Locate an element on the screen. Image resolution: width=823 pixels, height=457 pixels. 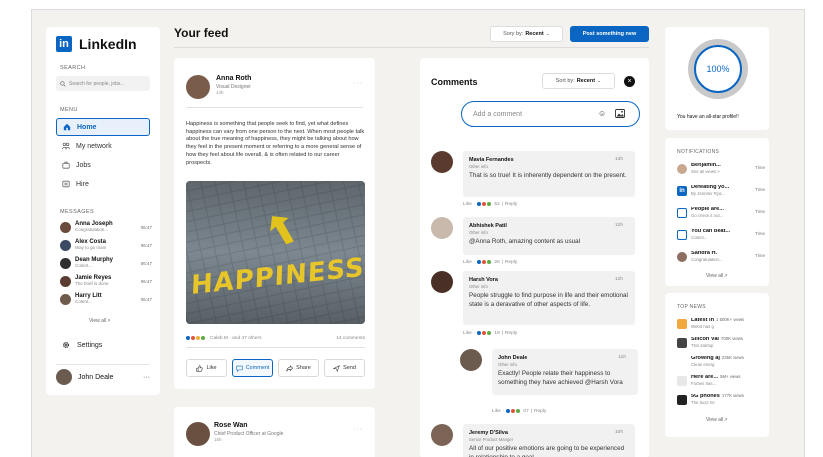
sidebar-item-my-network: My network is located at coordinates (103, 146).